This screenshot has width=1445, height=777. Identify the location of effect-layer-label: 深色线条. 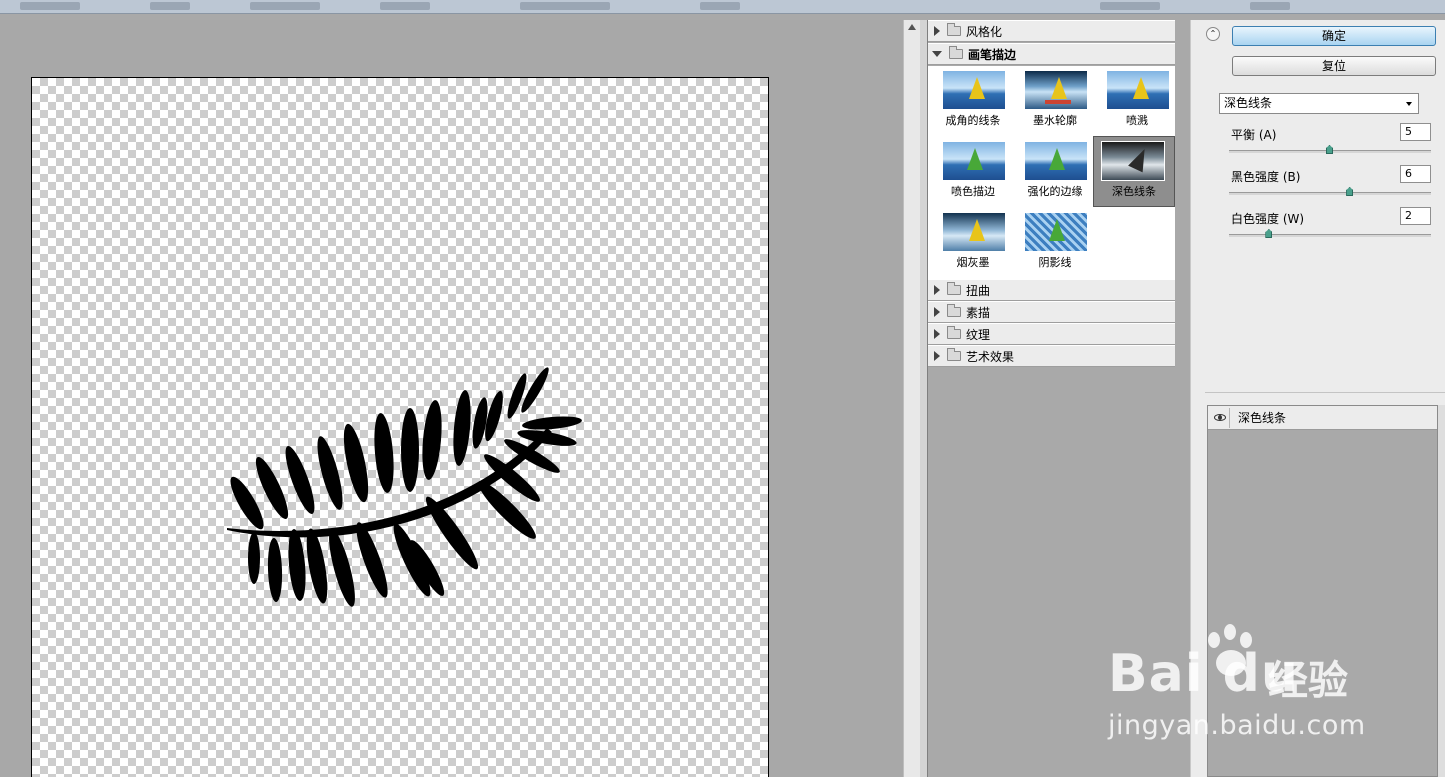
(1262, 418).